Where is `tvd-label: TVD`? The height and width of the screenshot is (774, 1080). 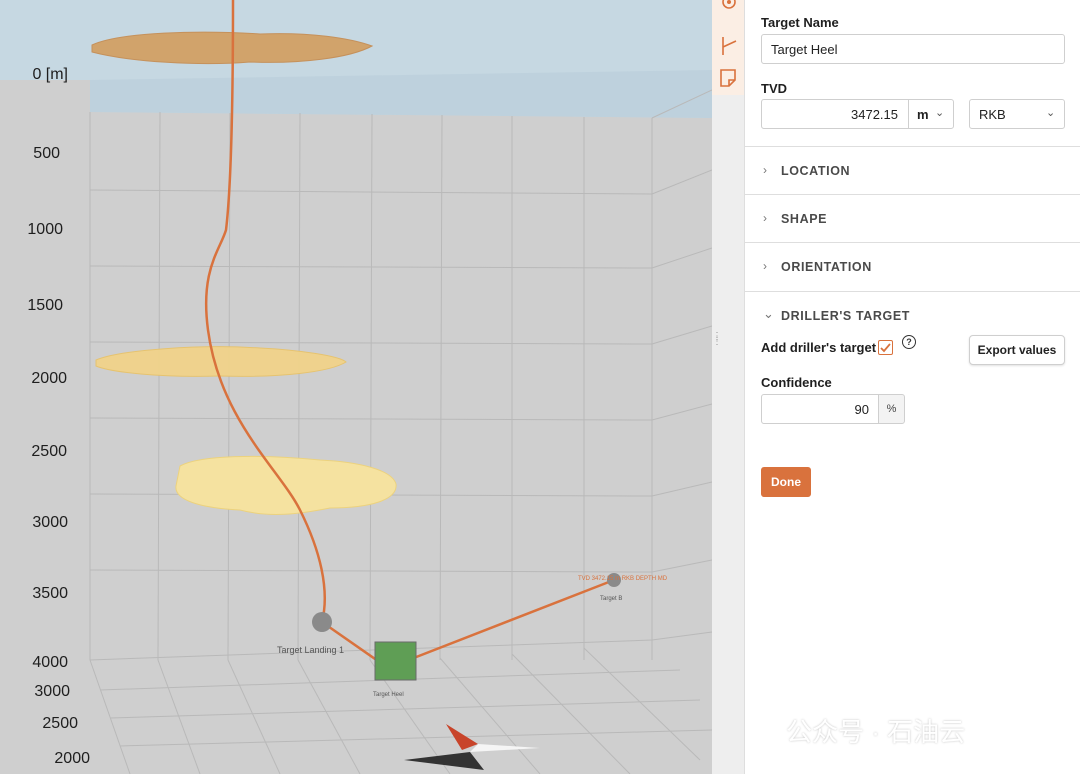 tvd-label: TVD is located at coordinates (774, 88).